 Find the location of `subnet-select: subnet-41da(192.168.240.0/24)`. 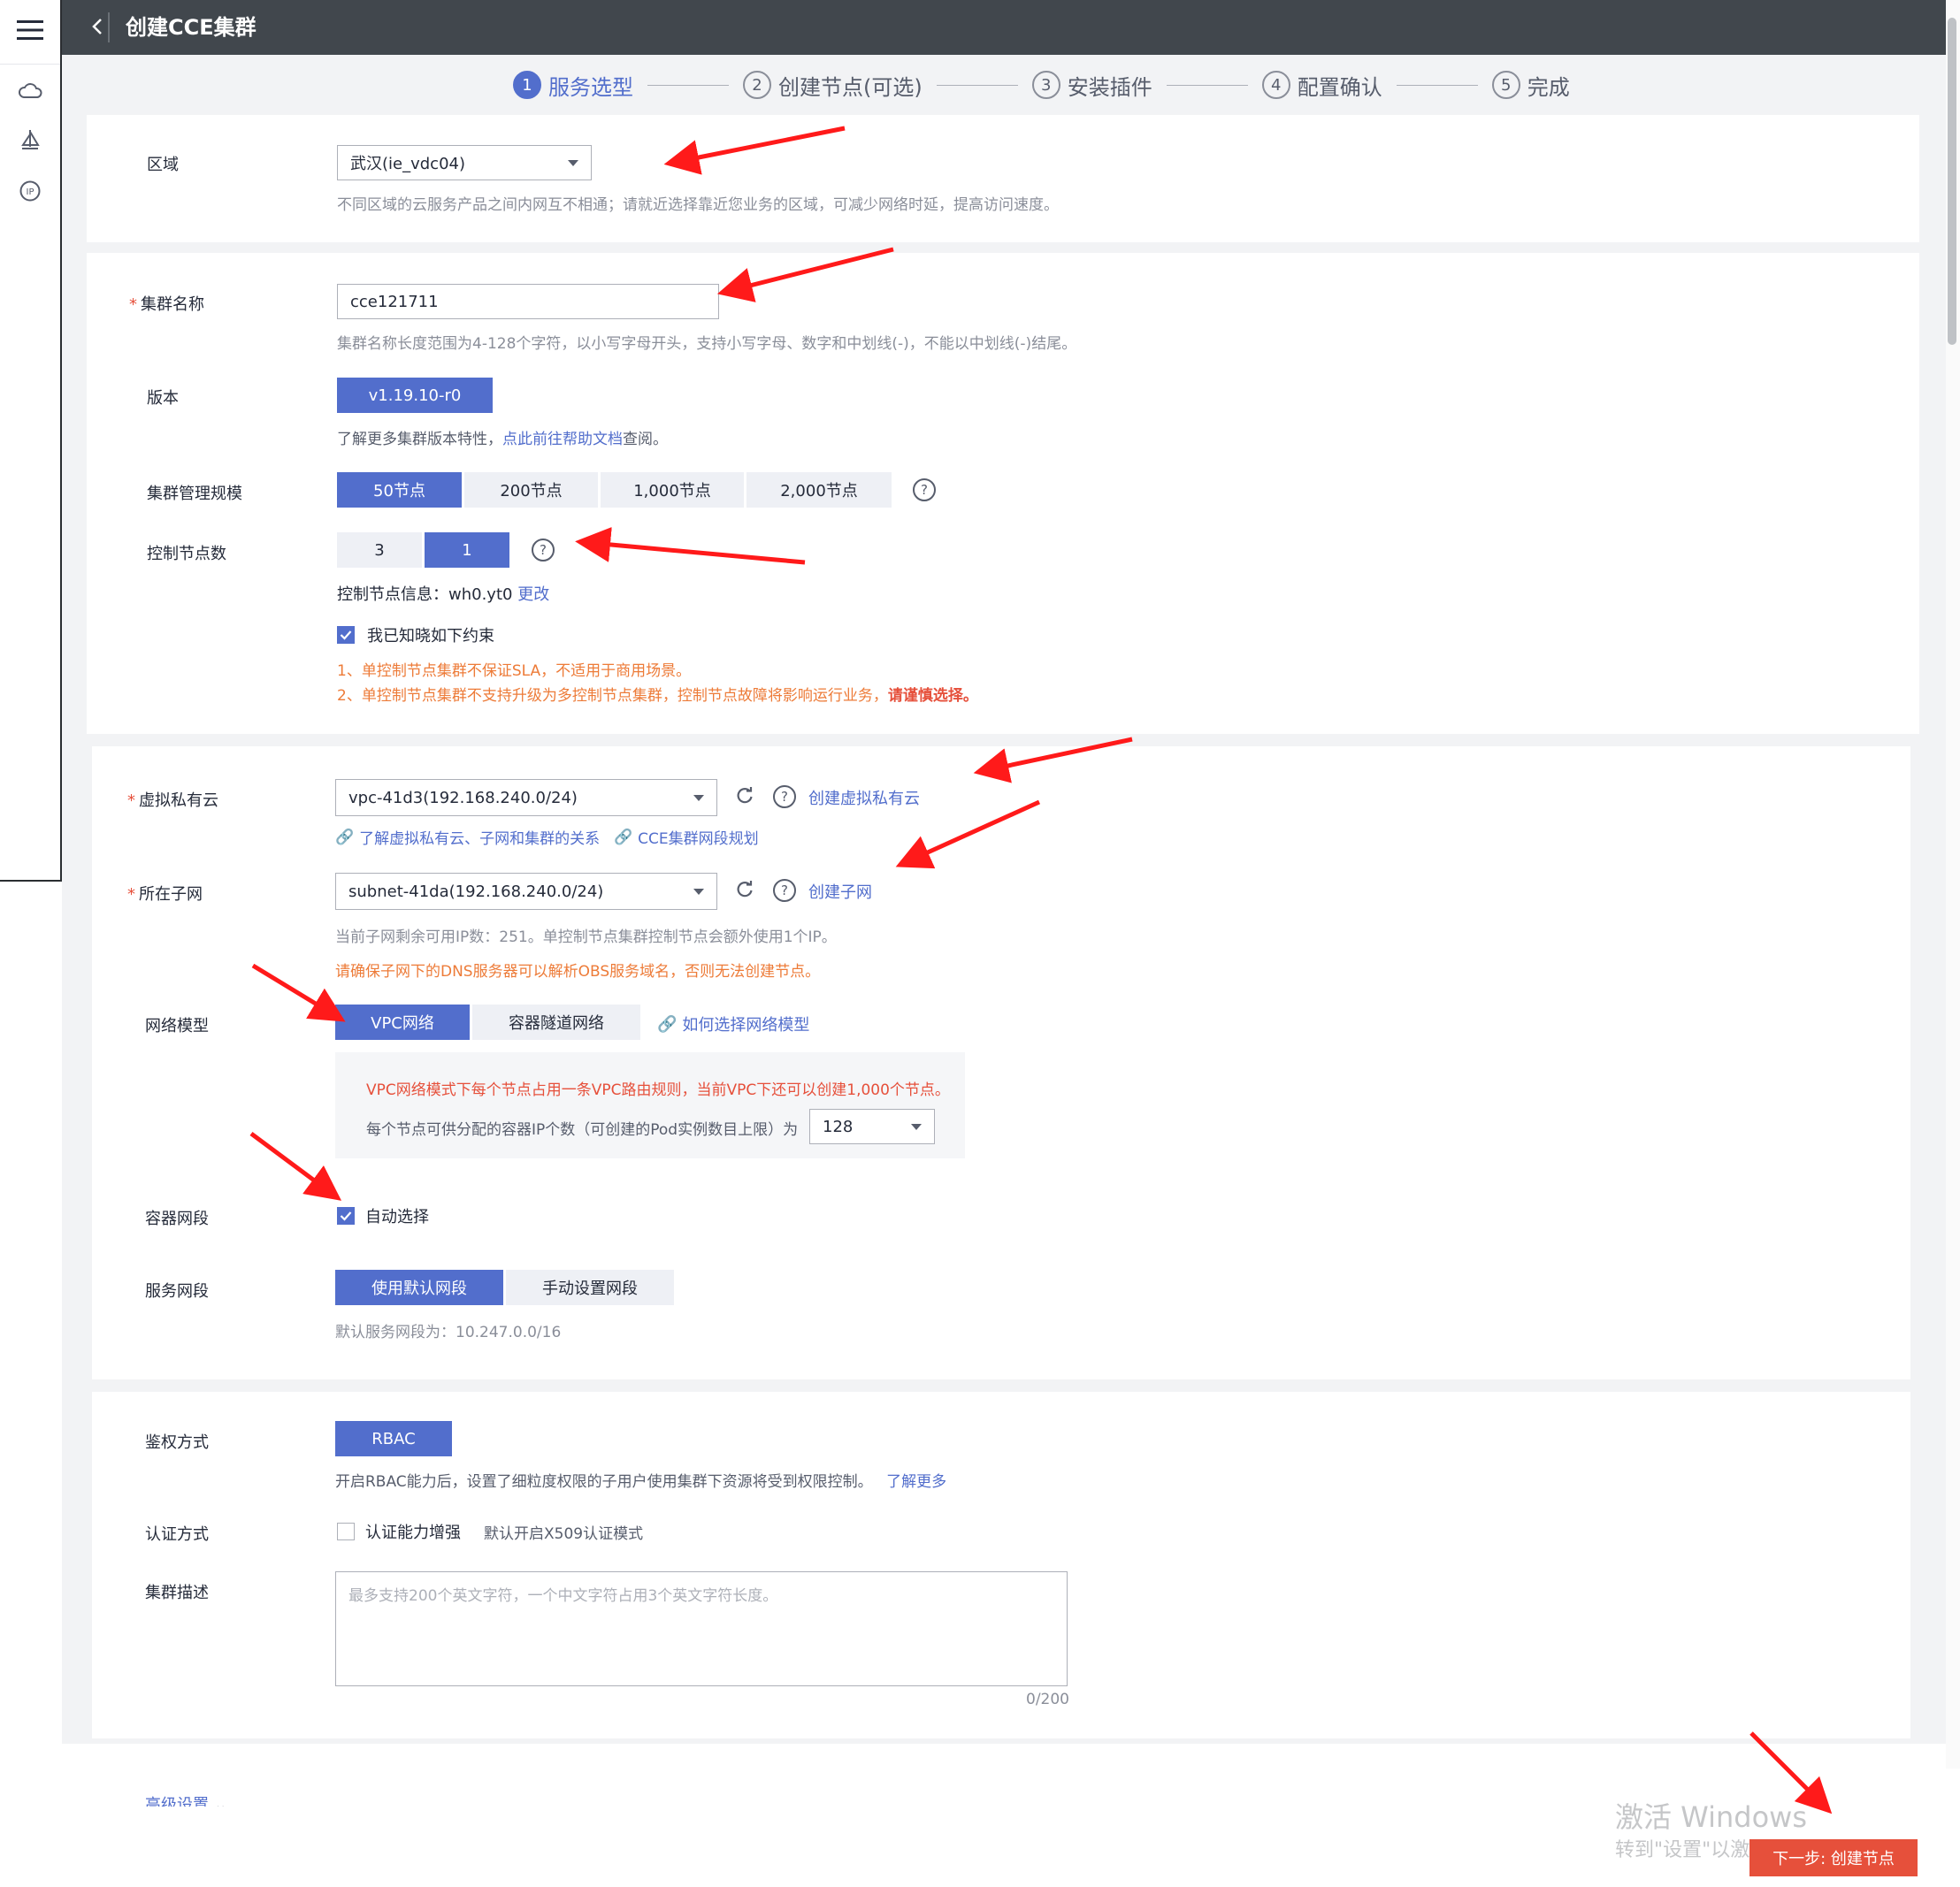

subnet-select: subnet-41da(192.168.240.0/24) is located at coordinates (526, 891).